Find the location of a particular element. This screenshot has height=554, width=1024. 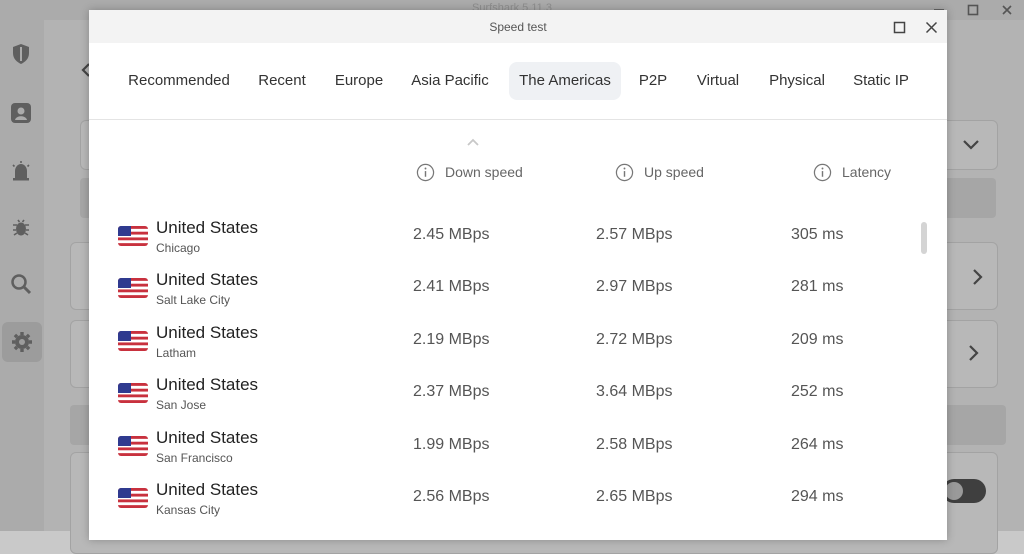

close-button is located at coordinates (931, 27).